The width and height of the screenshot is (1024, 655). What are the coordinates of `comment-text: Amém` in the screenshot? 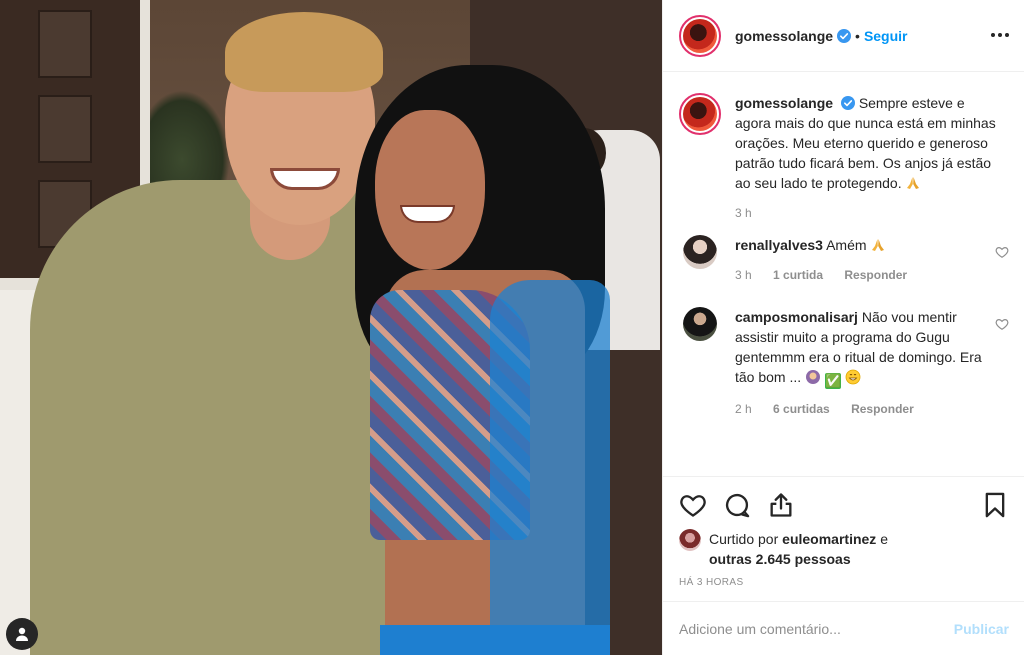 It's located at (846, 245).